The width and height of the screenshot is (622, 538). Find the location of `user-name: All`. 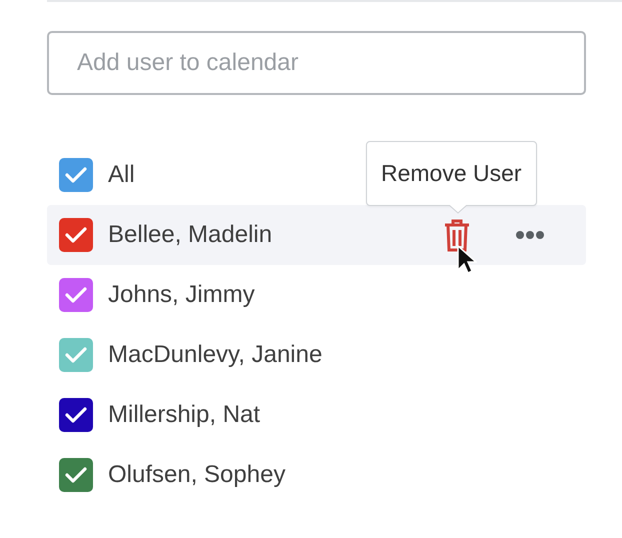

user-name: All is located at coordinates (121, 175).